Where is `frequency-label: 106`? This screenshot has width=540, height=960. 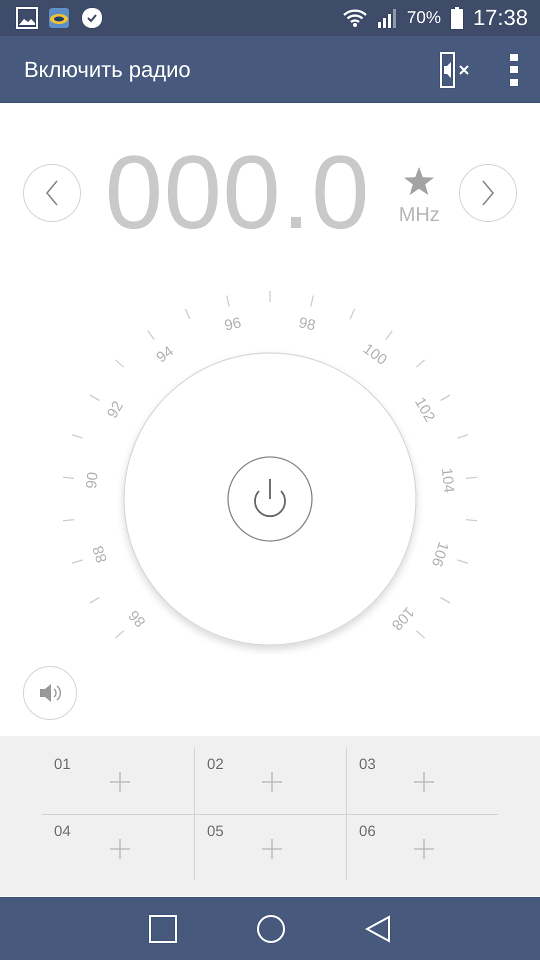
frequency-label: 106 is located at coordinates (440, 554).